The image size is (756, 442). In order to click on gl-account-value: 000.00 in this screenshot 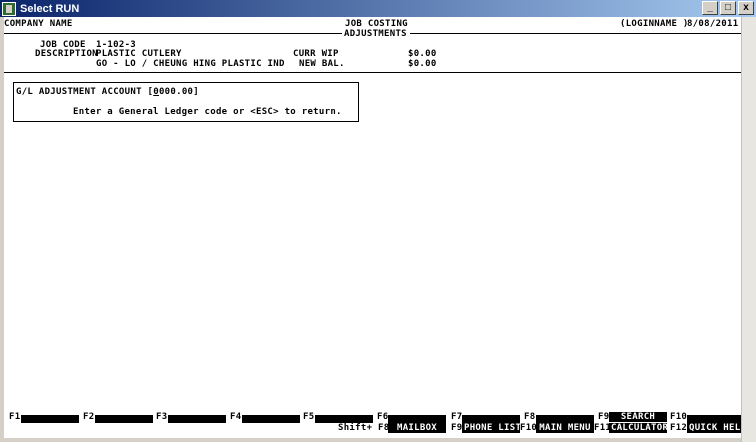, I will do `click(176, 92)`.